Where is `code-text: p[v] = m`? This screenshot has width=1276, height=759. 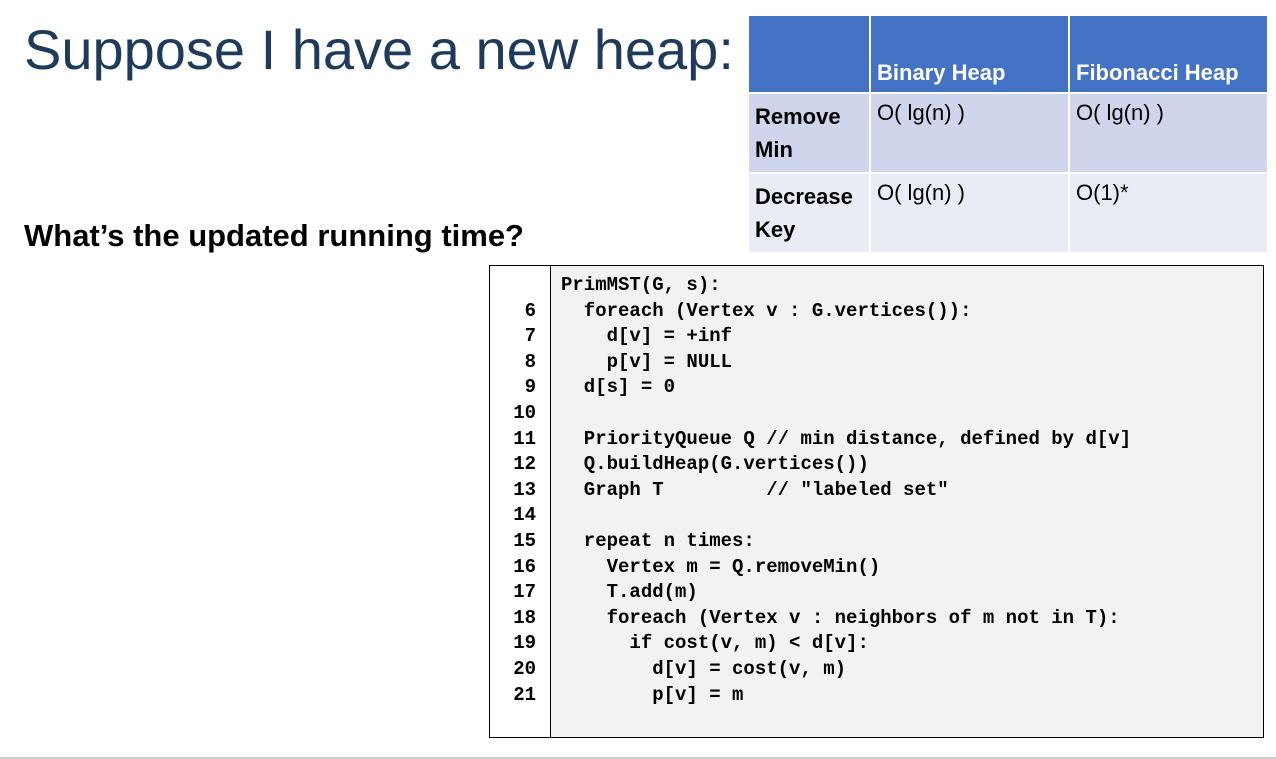
code-text: p[v] = m is located at coordinates (652, 694).